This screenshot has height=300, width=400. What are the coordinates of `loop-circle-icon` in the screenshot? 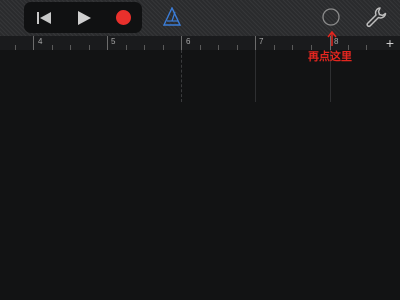 It's located at (331, 17).